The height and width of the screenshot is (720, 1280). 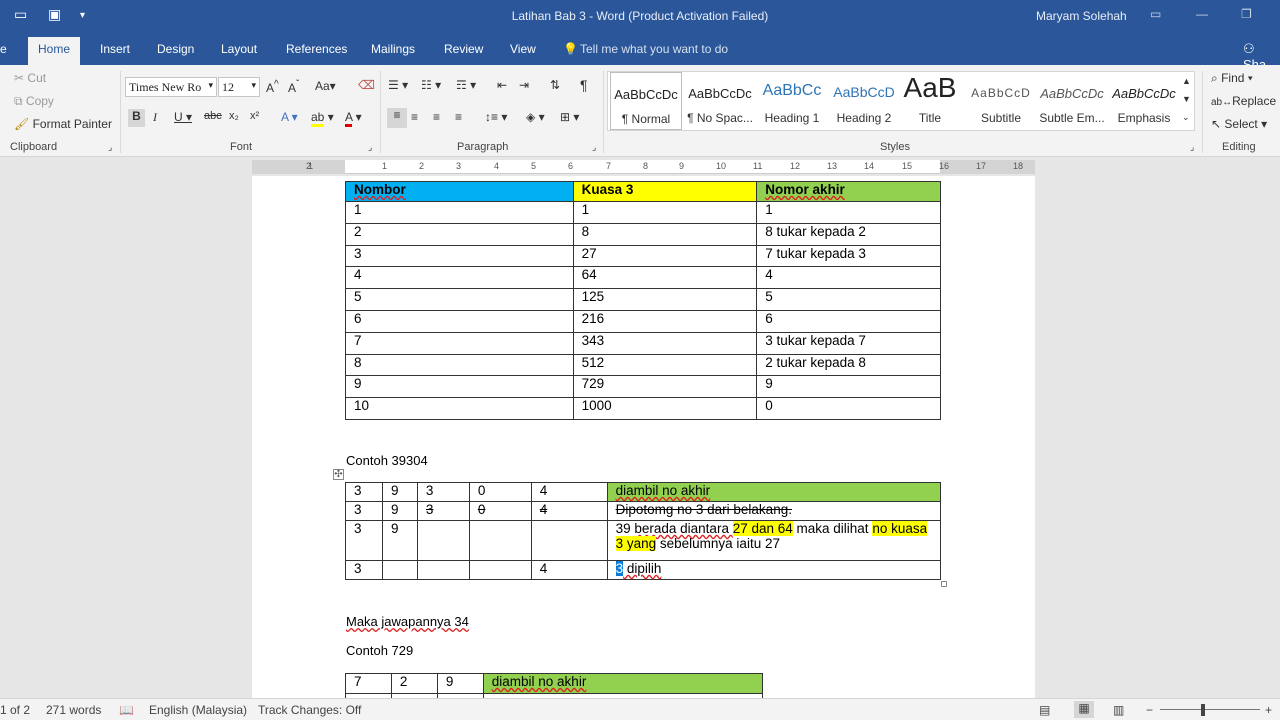 What do you see at coordinates (459, 408) in the screenshot?
I see `table-cell: 10` at bounding box center [459, 408].